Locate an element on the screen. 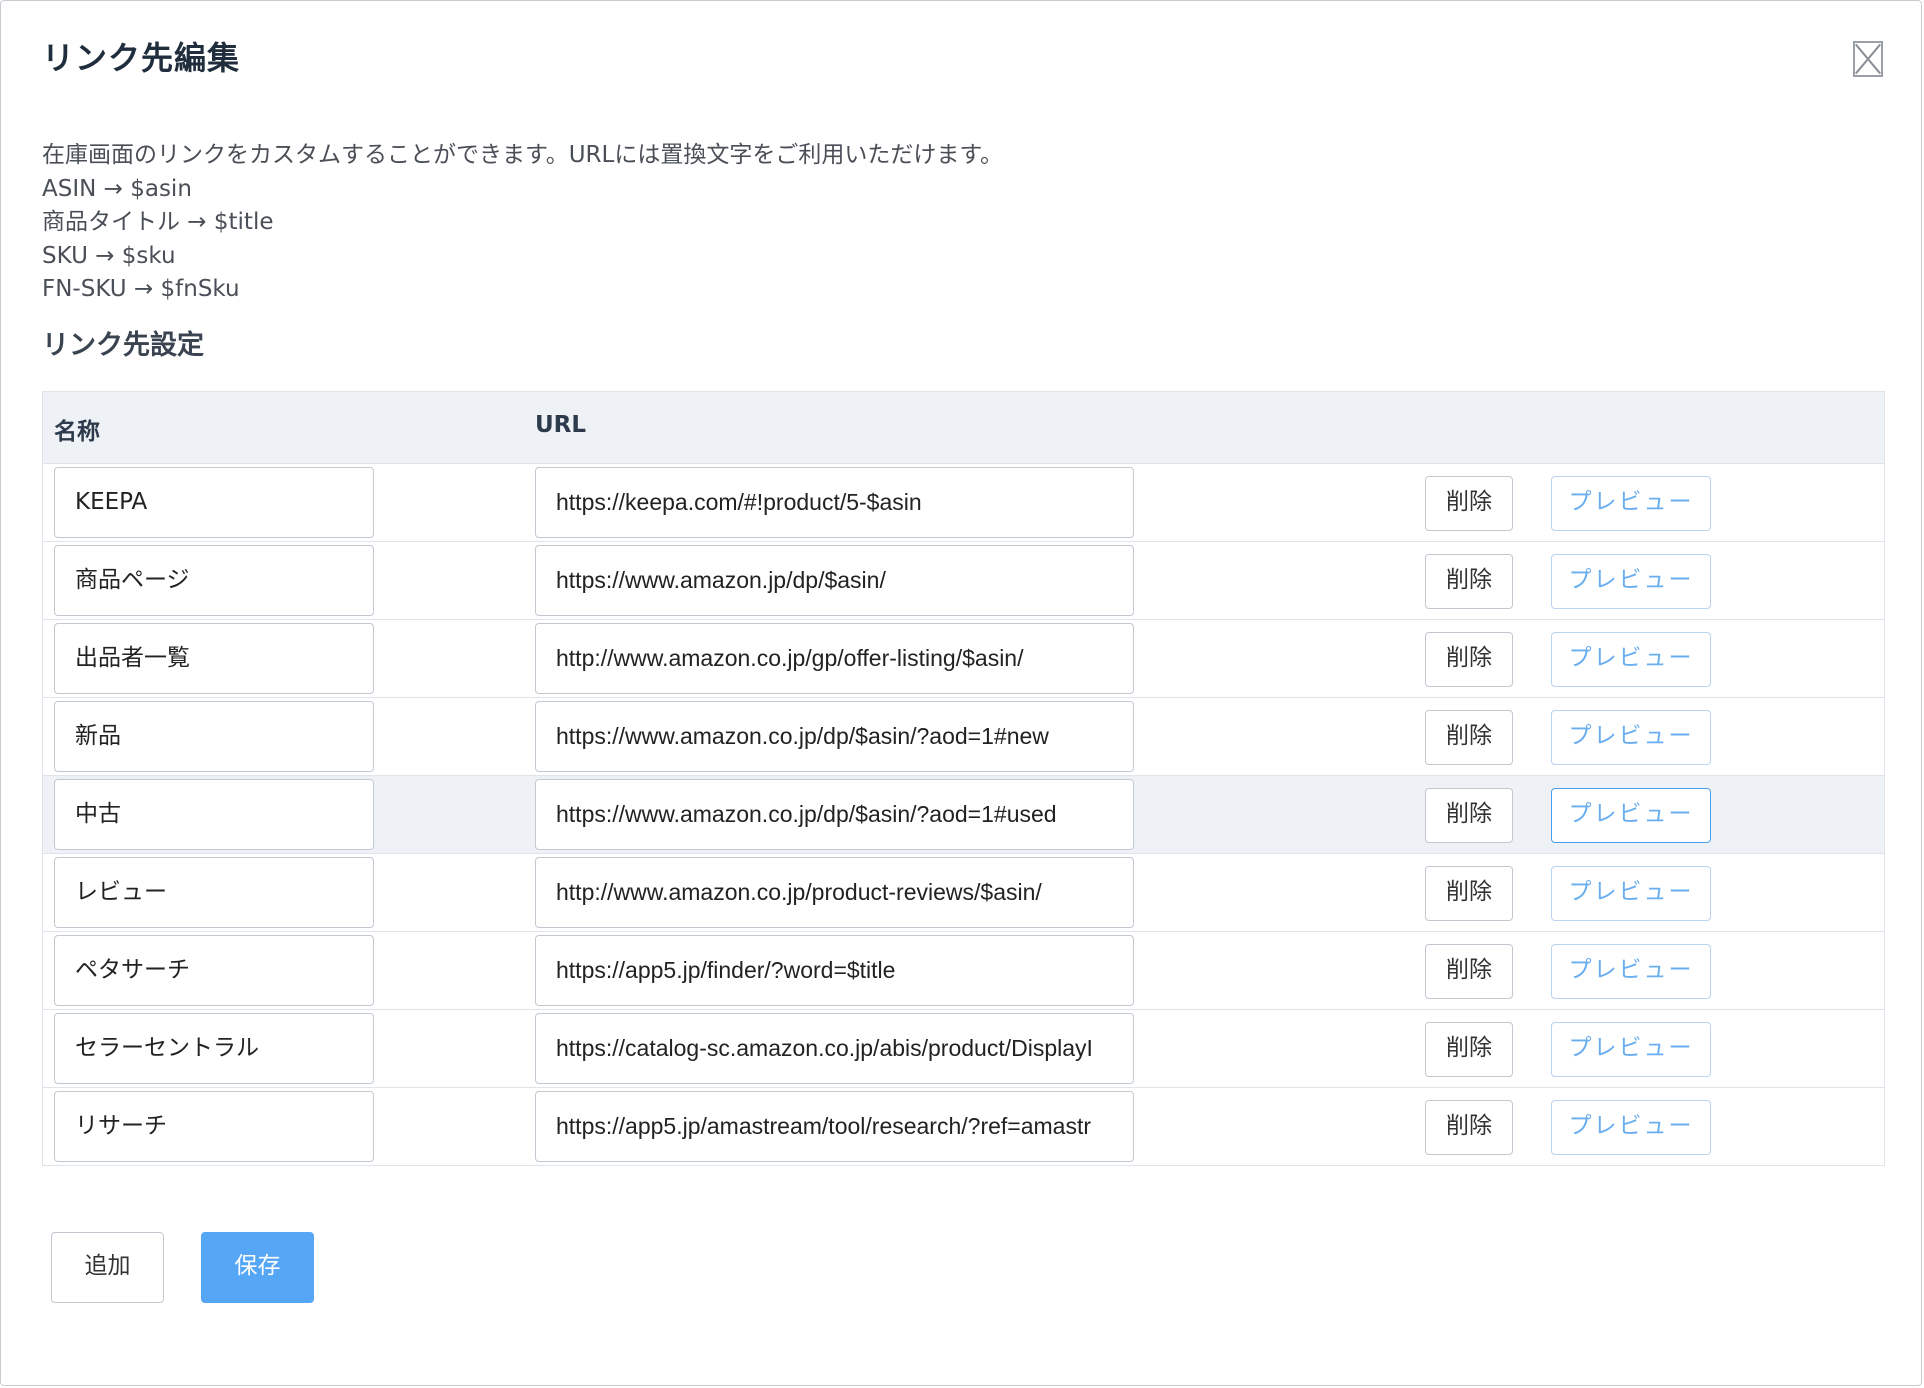  url-input: https://www.amazon.jp/dp/$asin/ is located at coordinates (834, 580).